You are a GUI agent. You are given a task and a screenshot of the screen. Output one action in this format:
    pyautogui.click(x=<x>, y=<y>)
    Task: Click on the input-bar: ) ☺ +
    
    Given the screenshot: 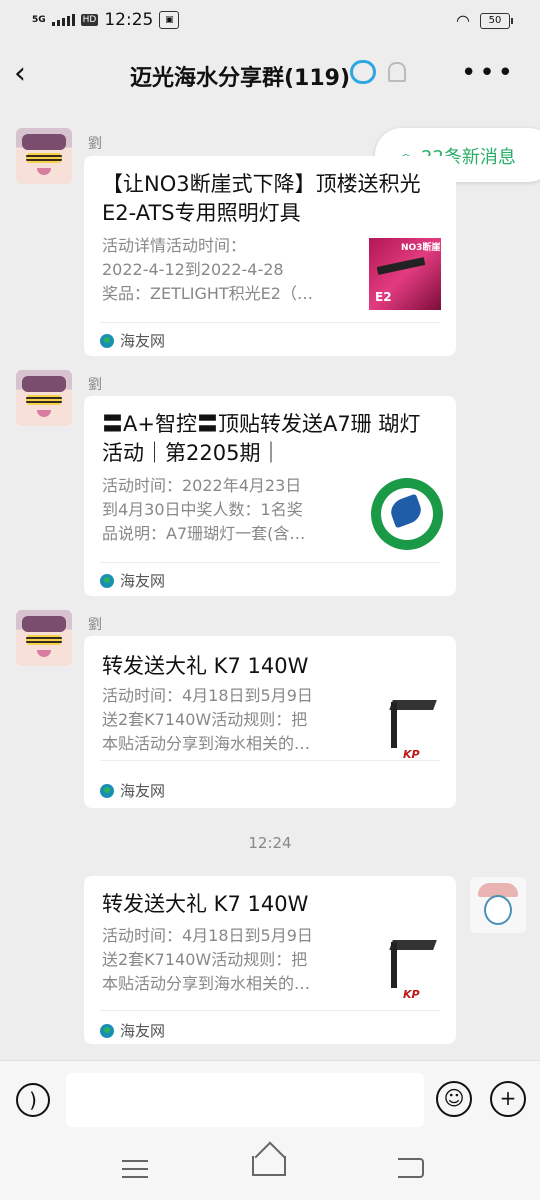 What is the action you would take?
    pyautogui.click(x=270, y=1100)
    